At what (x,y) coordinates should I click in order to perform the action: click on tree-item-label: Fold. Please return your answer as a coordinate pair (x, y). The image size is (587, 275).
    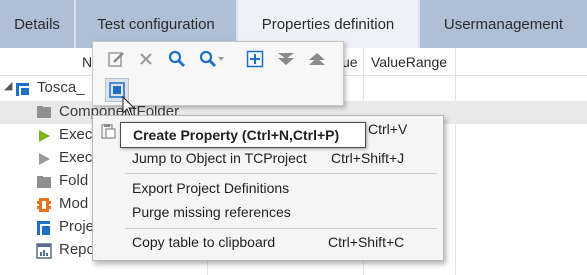
    Looking at the image, I should click on (74, 180).